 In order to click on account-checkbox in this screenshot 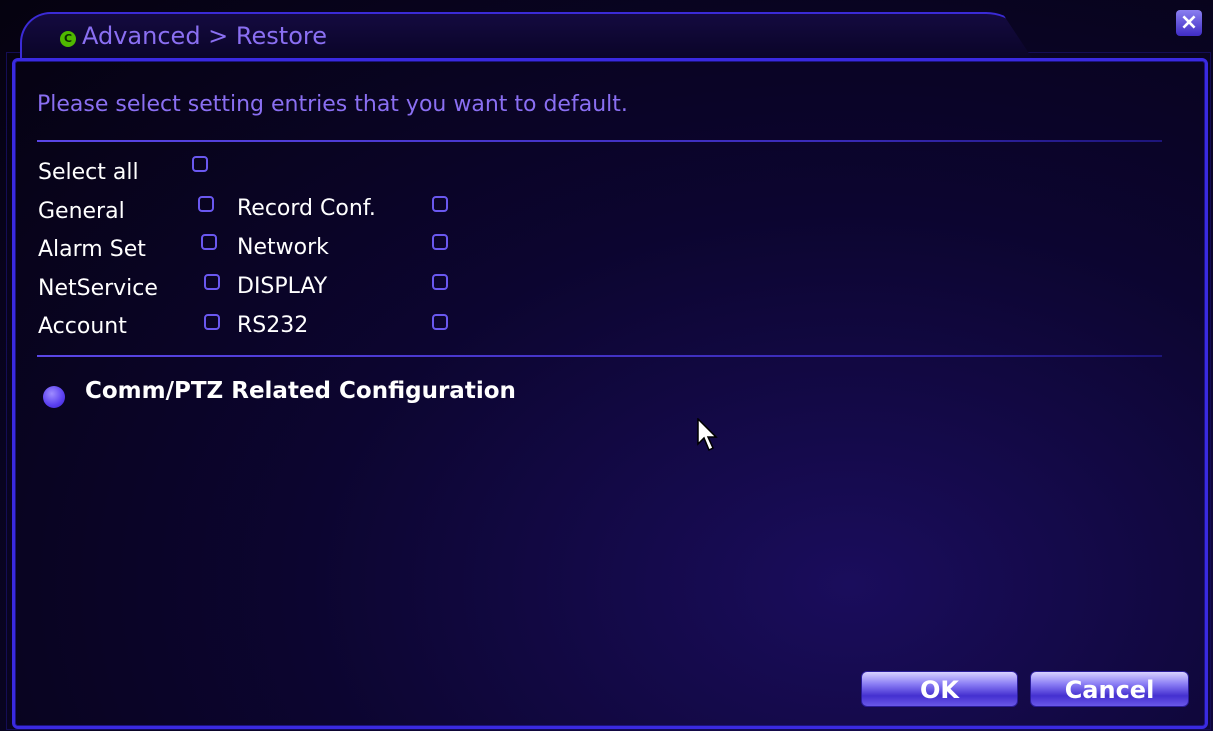, I will do `click(212, 322)`.